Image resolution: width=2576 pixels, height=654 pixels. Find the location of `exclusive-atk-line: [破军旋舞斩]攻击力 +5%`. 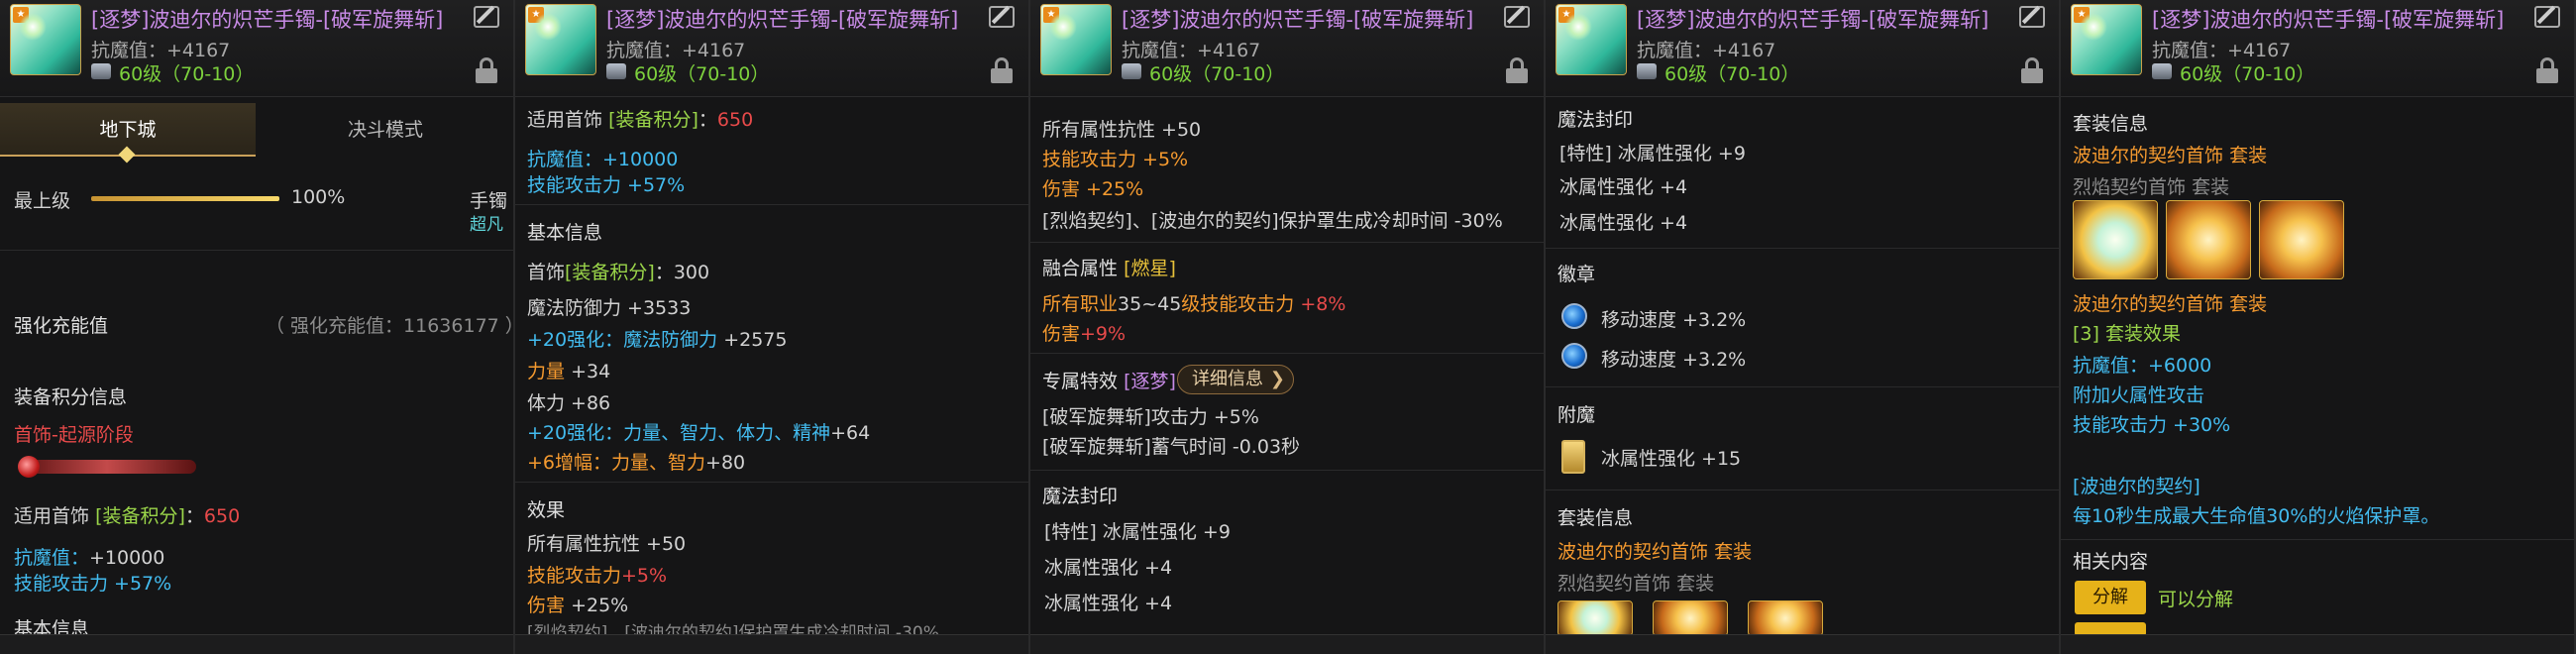

exclusive-atk-line: [破军旋舞斩]攻击力 +5% is located at coordinates (1150, 417).